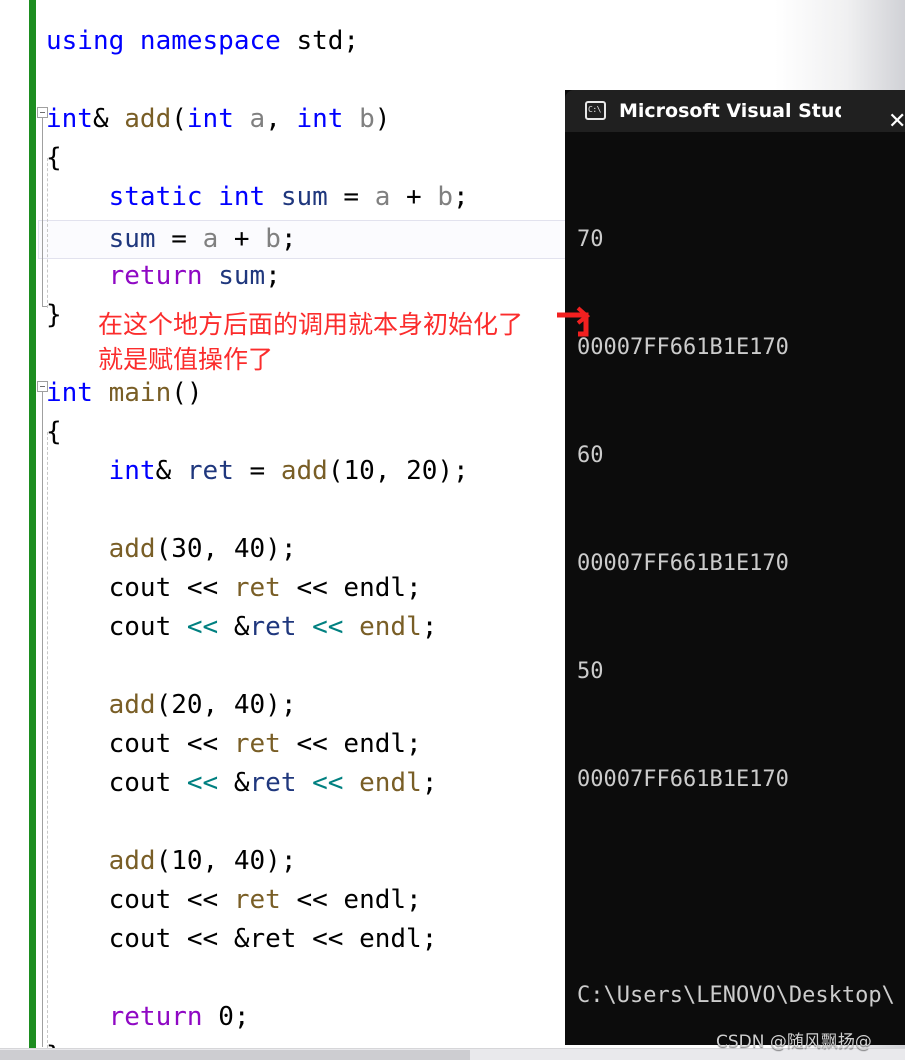  What do you see at coordinates (288, 197) in the screenshot?
I see `code-line: static int sum = a + b;` at bounding box center [288, 197].